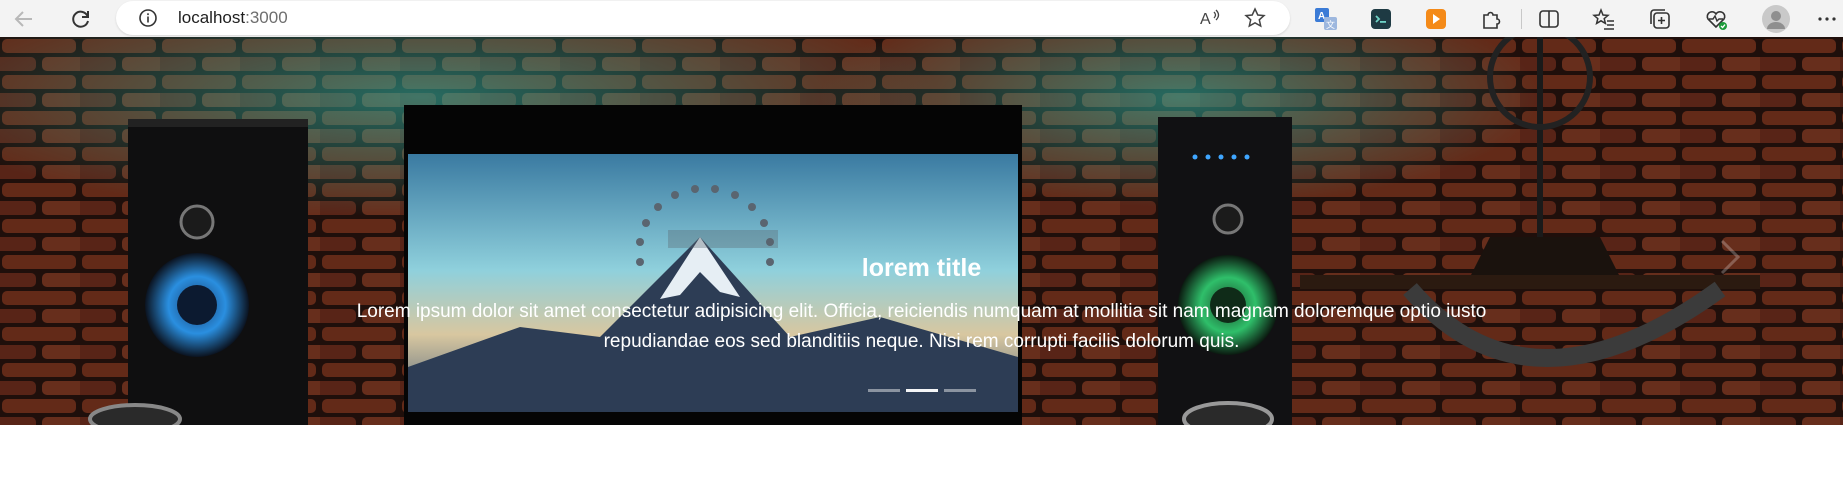  I want to click on slide-title: lorem title, so click(921, 268).